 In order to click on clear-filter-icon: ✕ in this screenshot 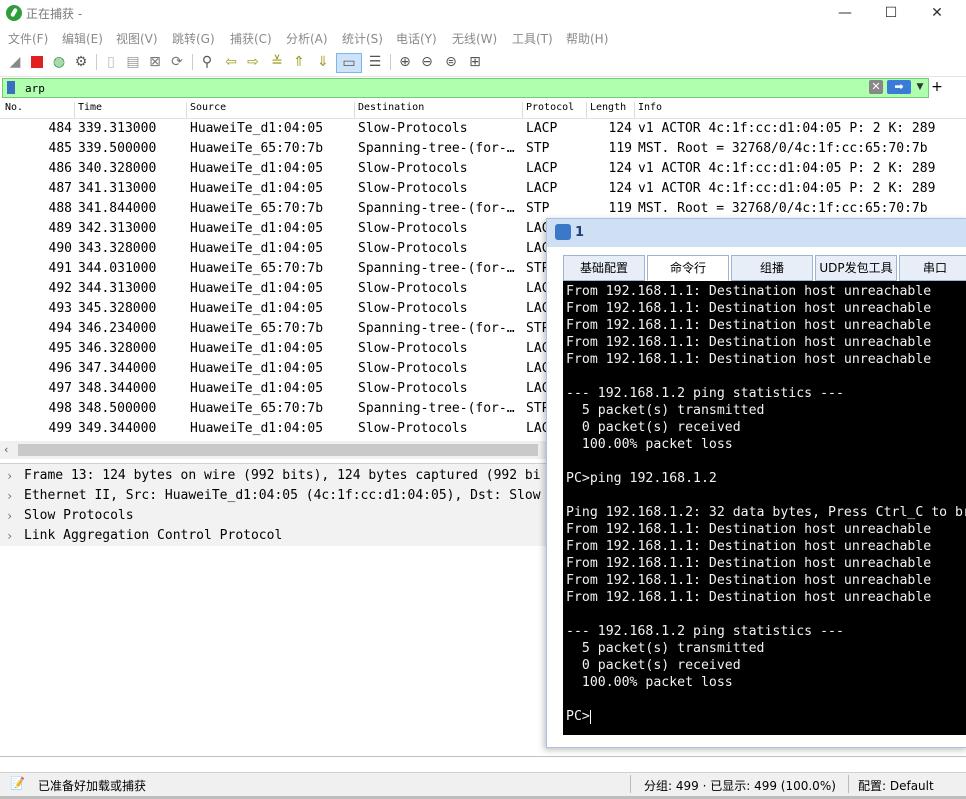, I will do `click(876, 87)`.